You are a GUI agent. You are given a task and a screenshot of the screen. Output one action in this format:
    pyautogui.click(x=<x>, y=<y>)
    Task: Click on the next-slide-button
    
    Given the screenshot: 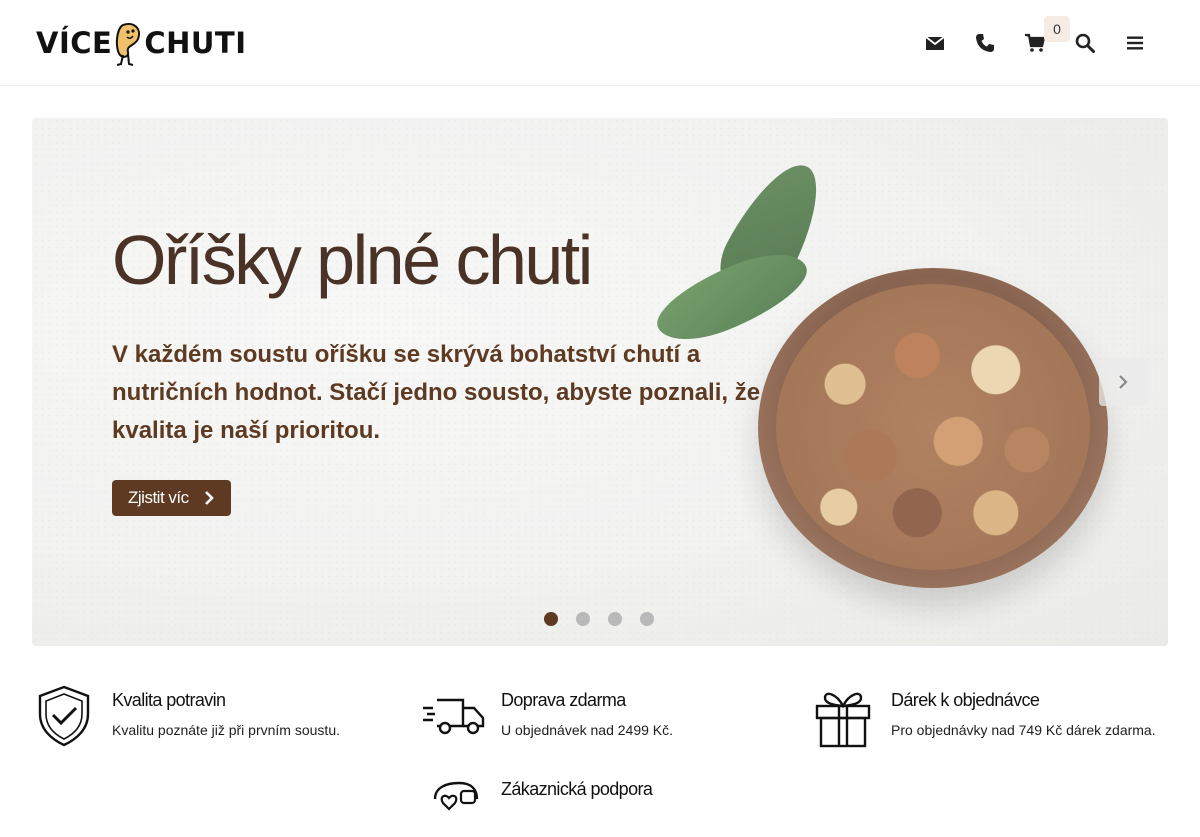 What is the action you would take?
    pyautogui.click(x=1123, y=382)
    